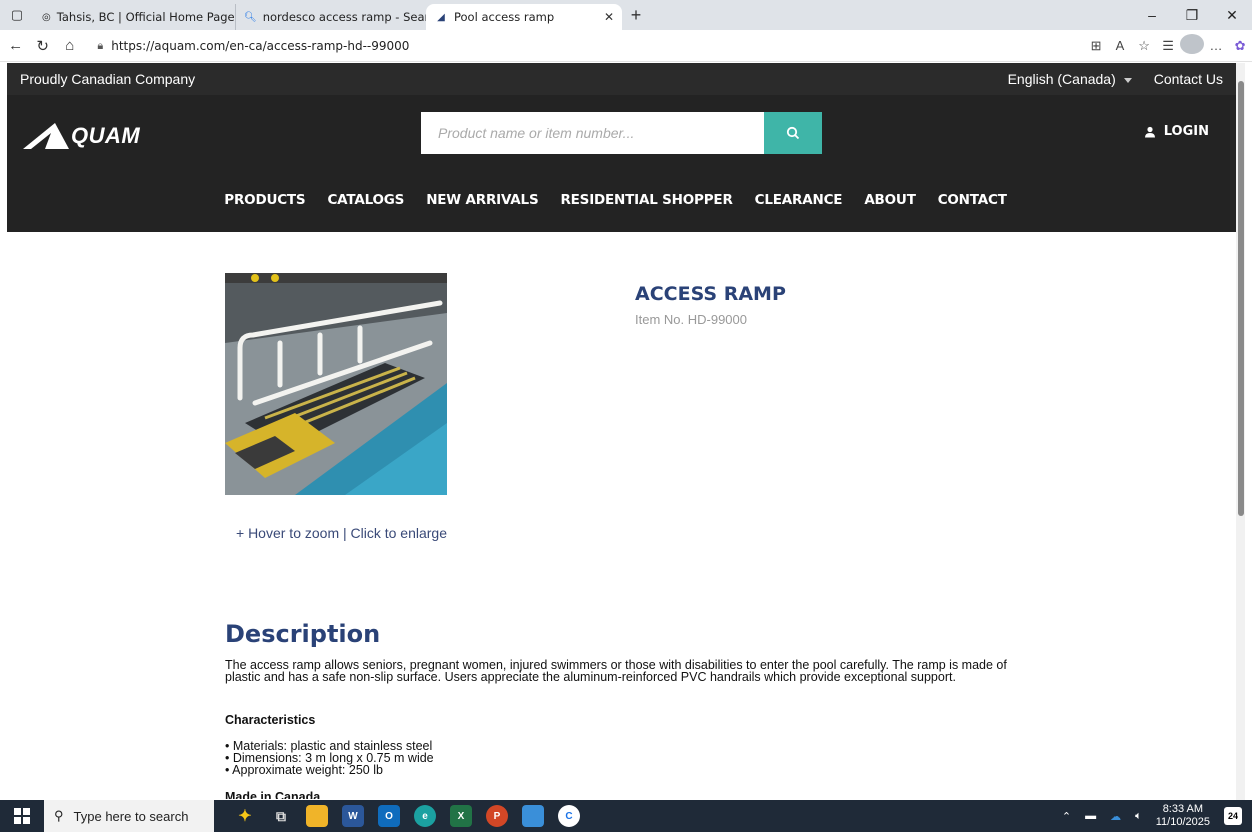 This screenshot has width=1252, height=832. What do you see at coordinates (504, 17) in the screenshot?
I see `tab-title: Pool access ramp` at bounding box center [504, 17].